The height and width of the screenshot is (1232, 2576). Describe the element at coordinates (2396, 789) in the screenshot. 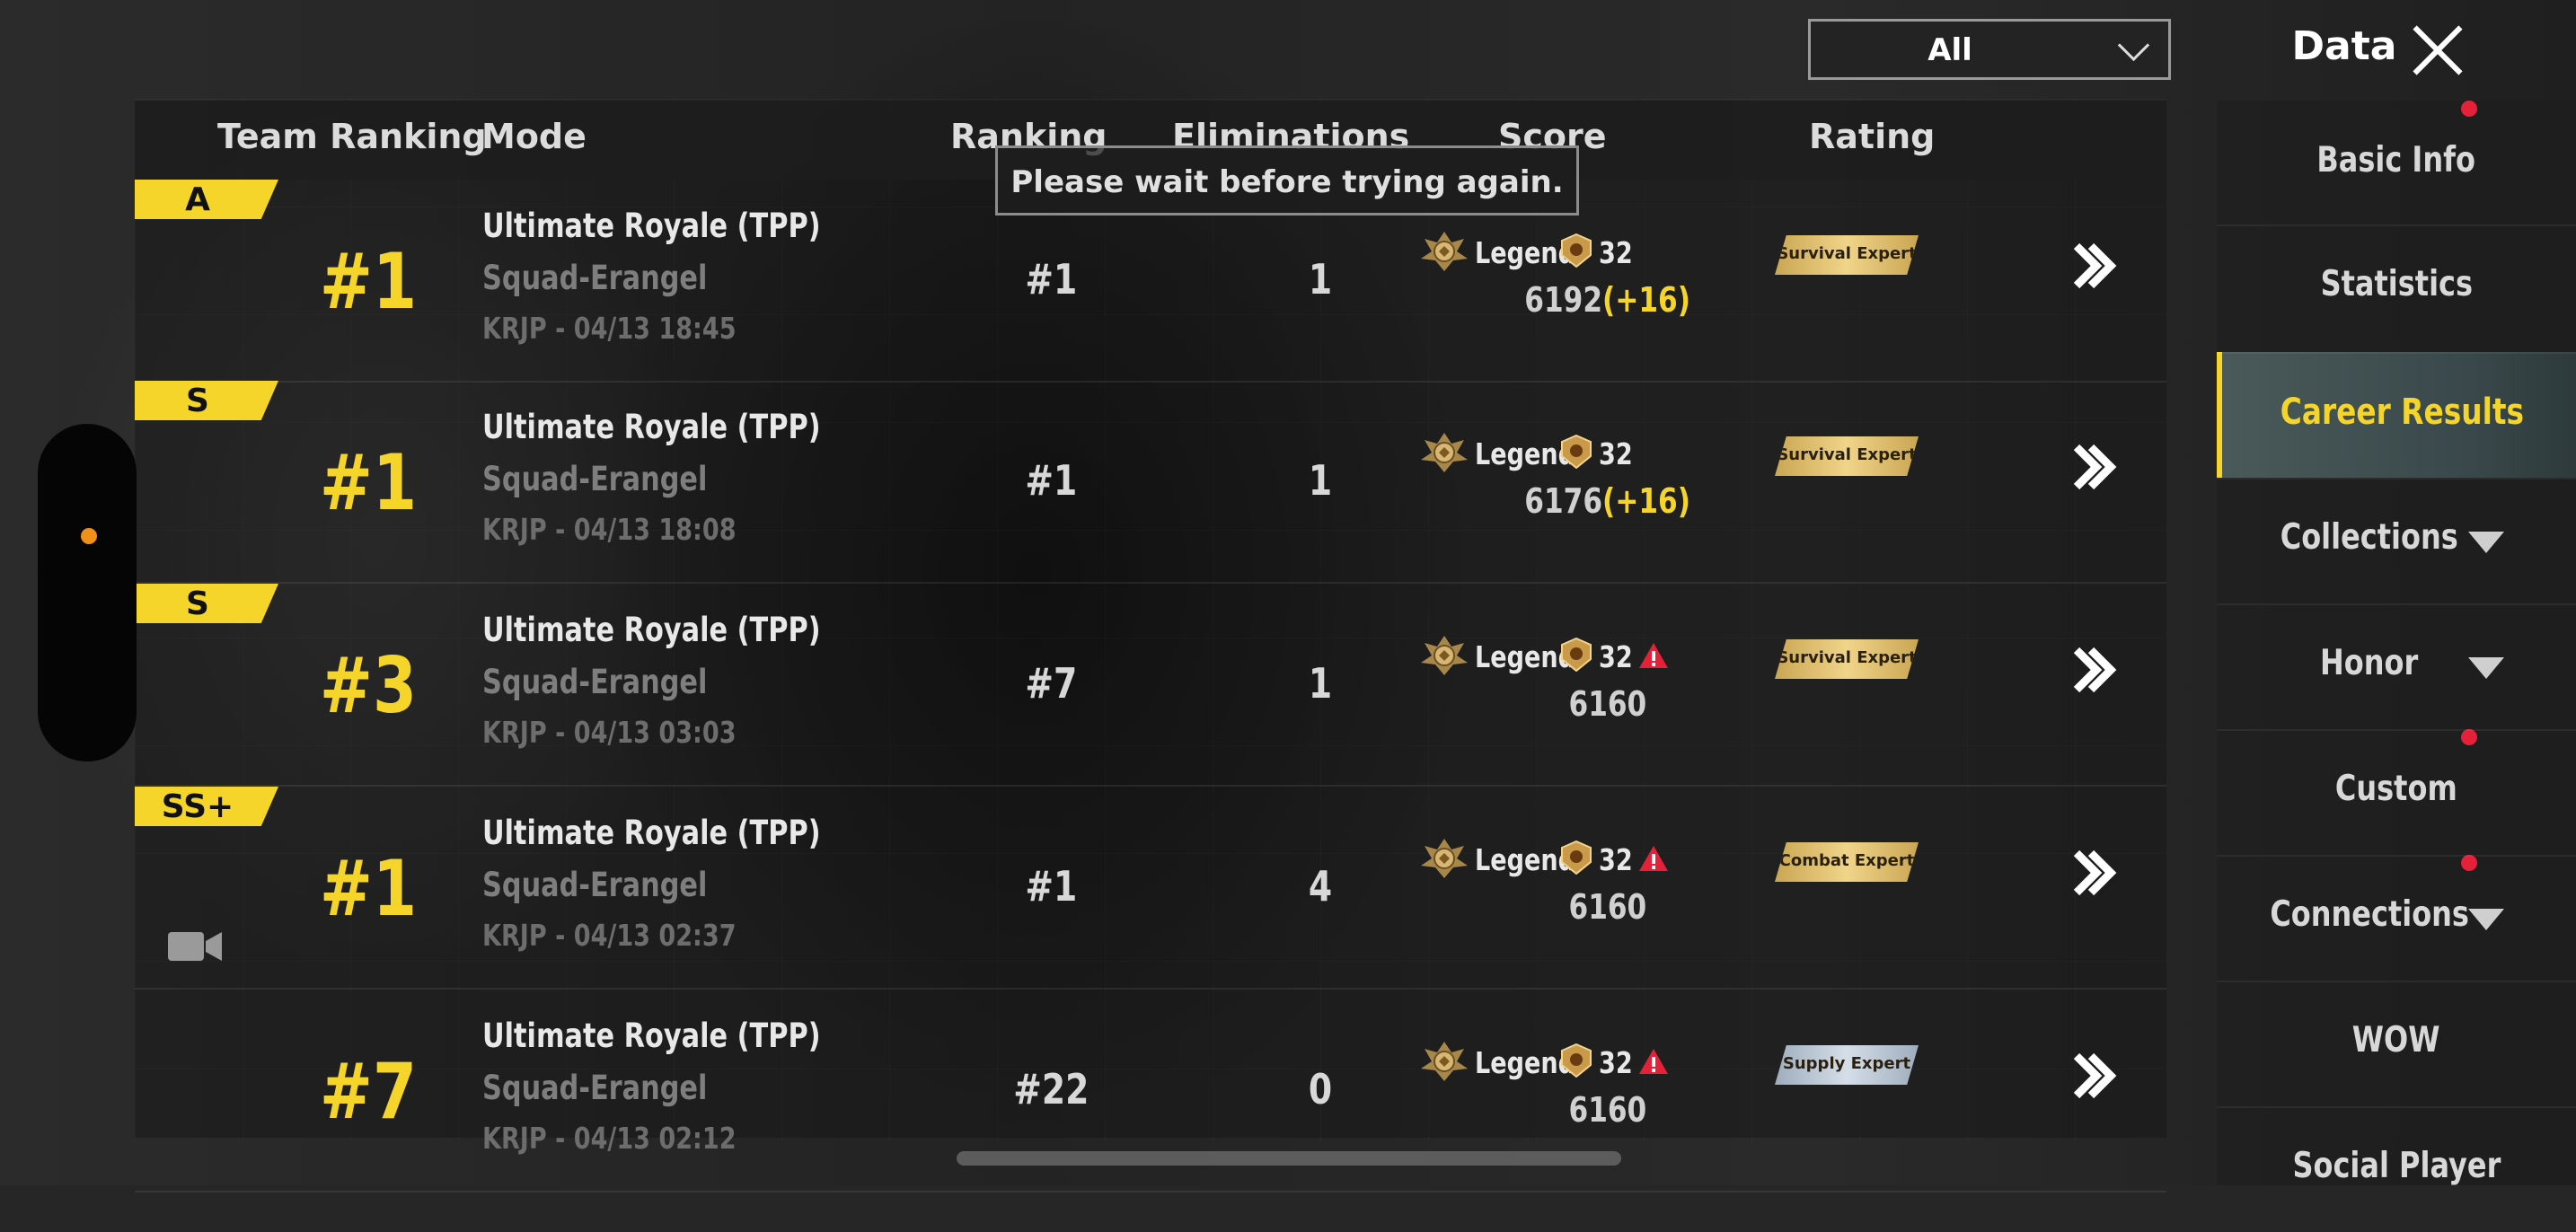

I see `sidebar-item-label: Custom` at that location.